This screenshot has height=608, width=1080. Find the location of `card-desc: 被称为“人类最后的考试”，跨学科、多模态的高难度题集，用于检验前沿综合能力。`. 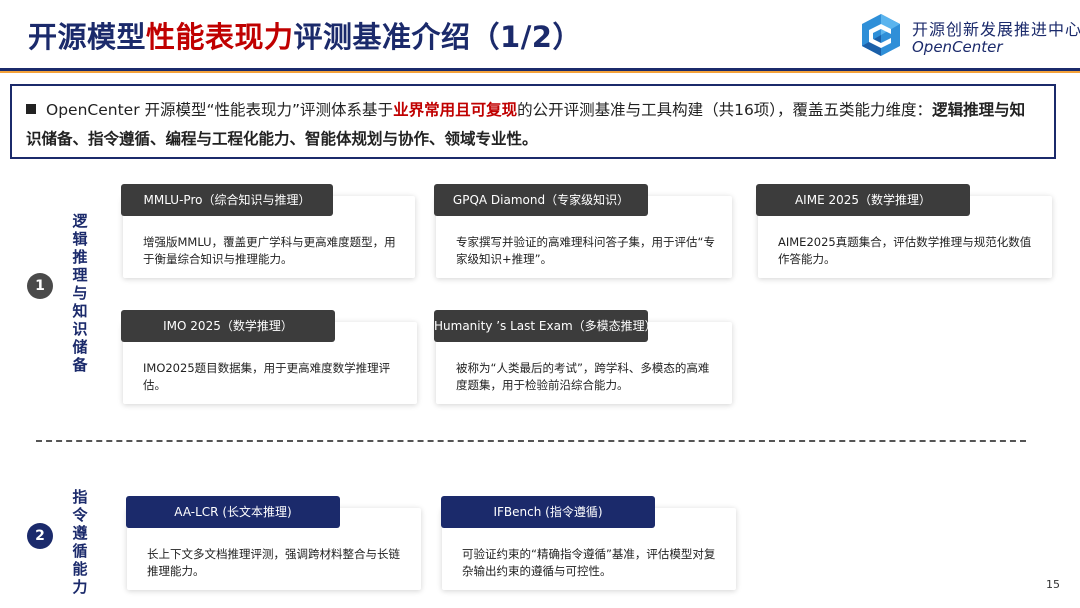

card-desc: 被称为“人类最后的考试”，跨学科、多模态的高难度题集，用于检验前沿综合能力。 is located at coordinates (583, 376).